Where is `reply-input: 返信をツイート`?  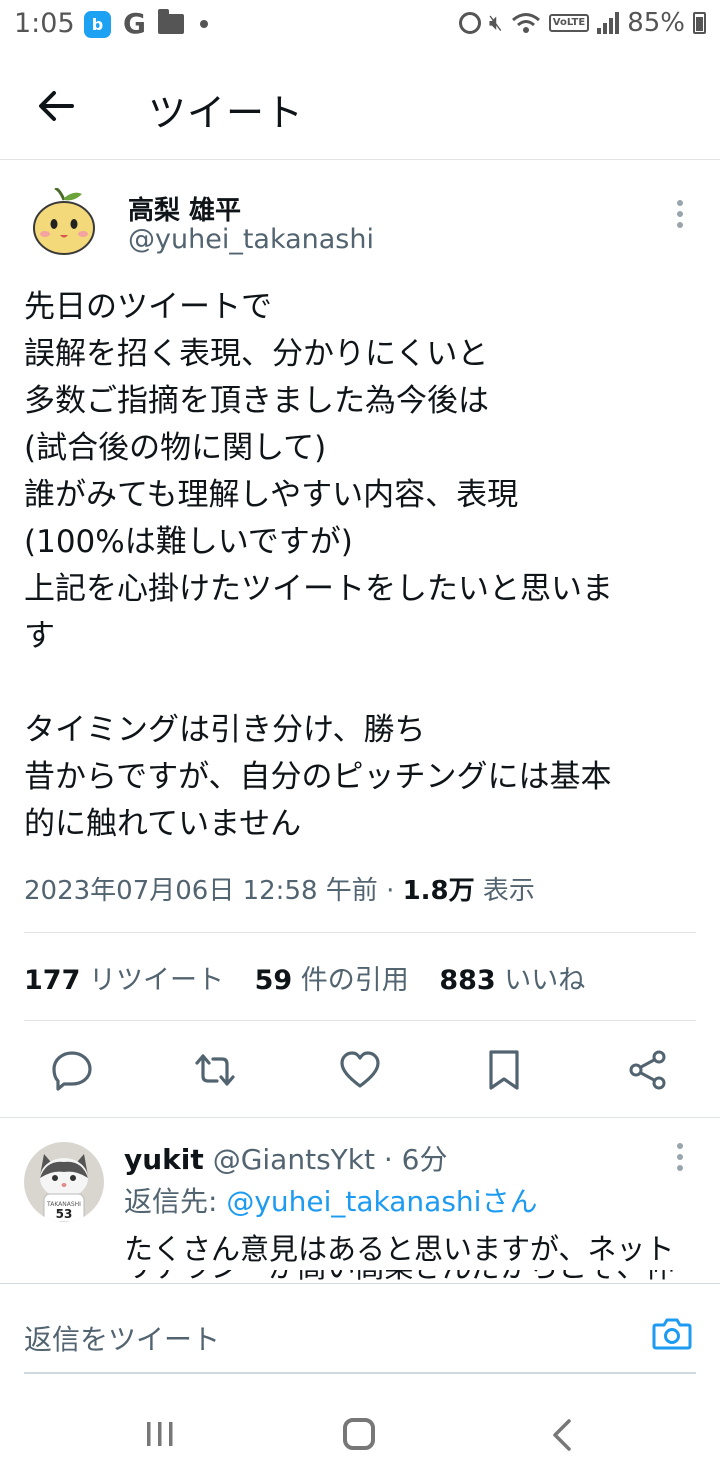
reply-input: 返信をツイート is located at coordinates (122, 1338).